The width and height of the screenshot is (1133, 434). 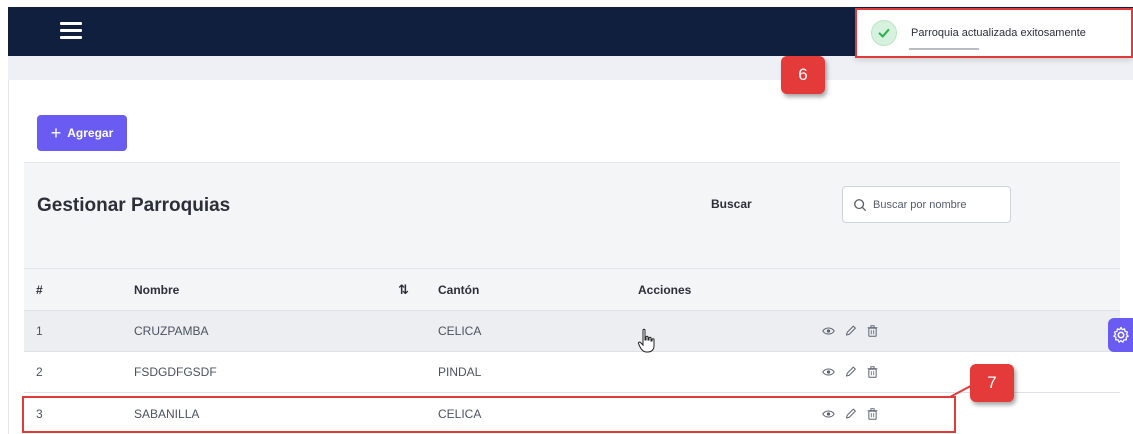 What do you see at coordinates (56, 133) in the screenshot?
I see `plus-icon: +` at bounding box center [56, 133].